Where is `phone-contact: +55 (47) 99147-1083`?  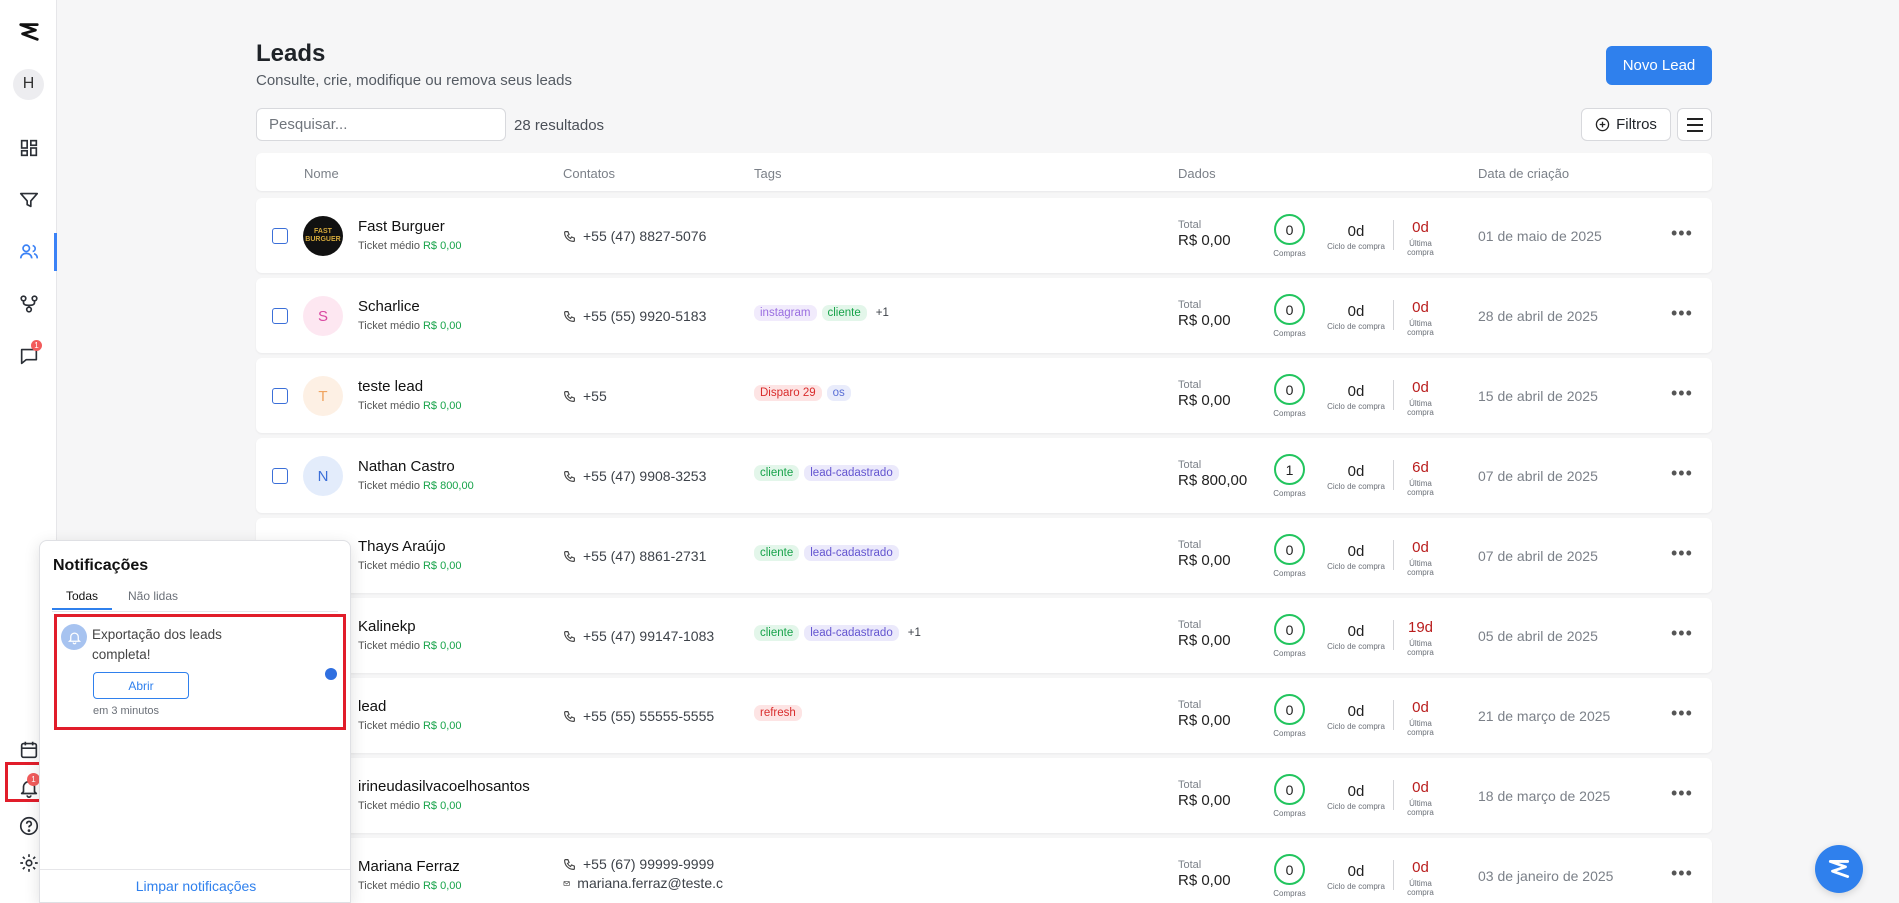
phone-contact: +55 (47) 99147-1083 is located at coordinates (638, 636).